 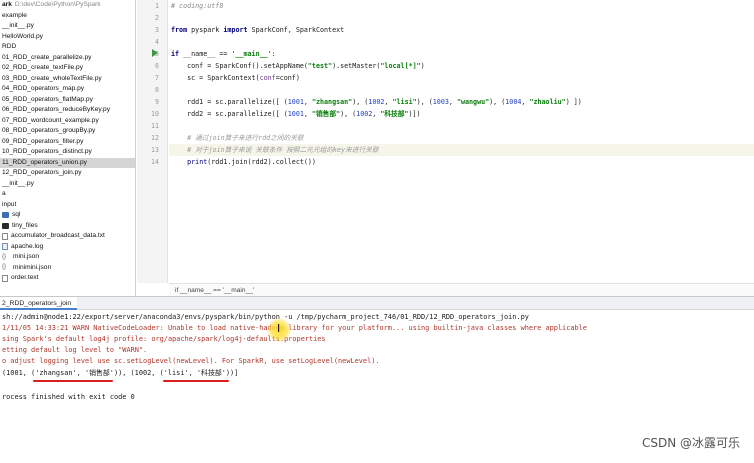 What do you see at coordinates (394, 114) in the screenshot?
I see `code-string: "科技部"` at bounding box center [394, 114].